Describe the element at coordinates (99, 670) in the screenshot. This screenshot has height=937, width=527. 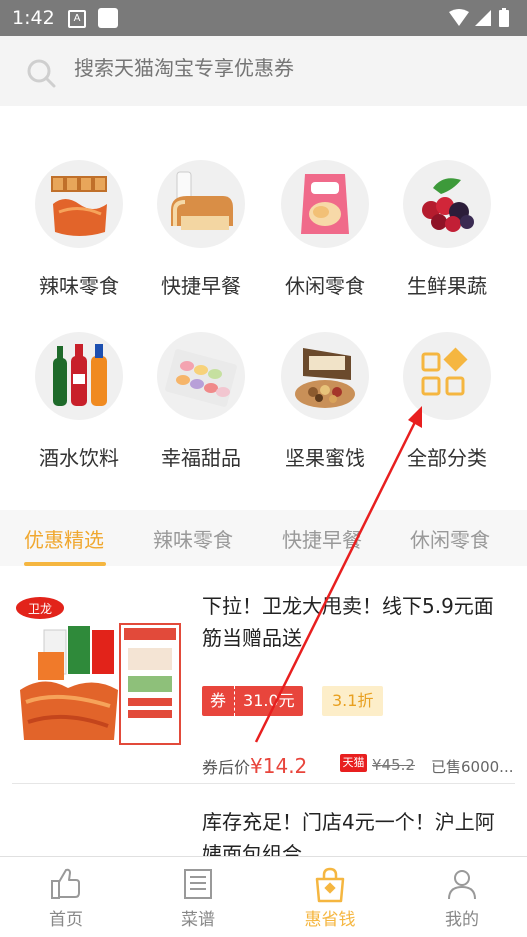
I see `product-image: 卫龙` at that location.